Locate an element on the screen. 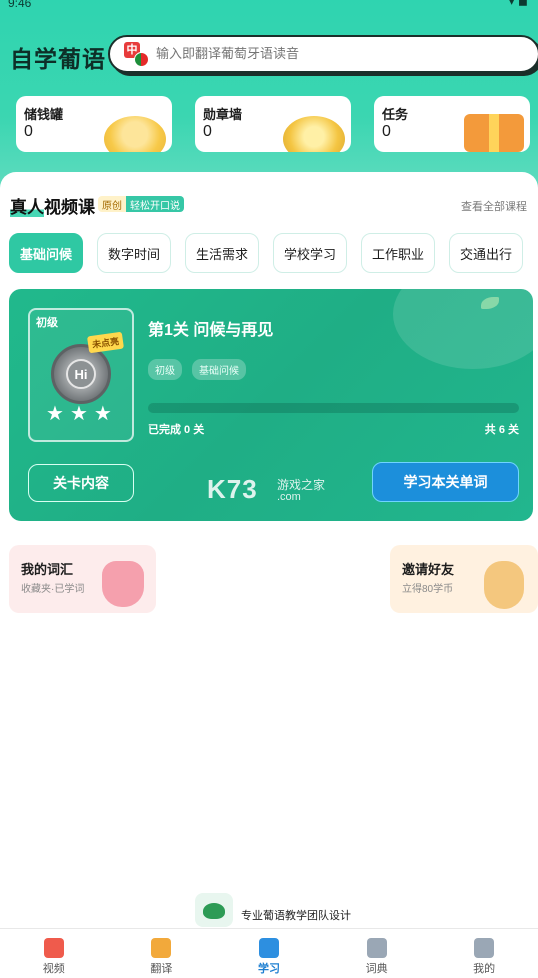 Image resolution: width=538 pixels, height=978 pixels. chip-level: 初级 is located at coordinates (165, 369).